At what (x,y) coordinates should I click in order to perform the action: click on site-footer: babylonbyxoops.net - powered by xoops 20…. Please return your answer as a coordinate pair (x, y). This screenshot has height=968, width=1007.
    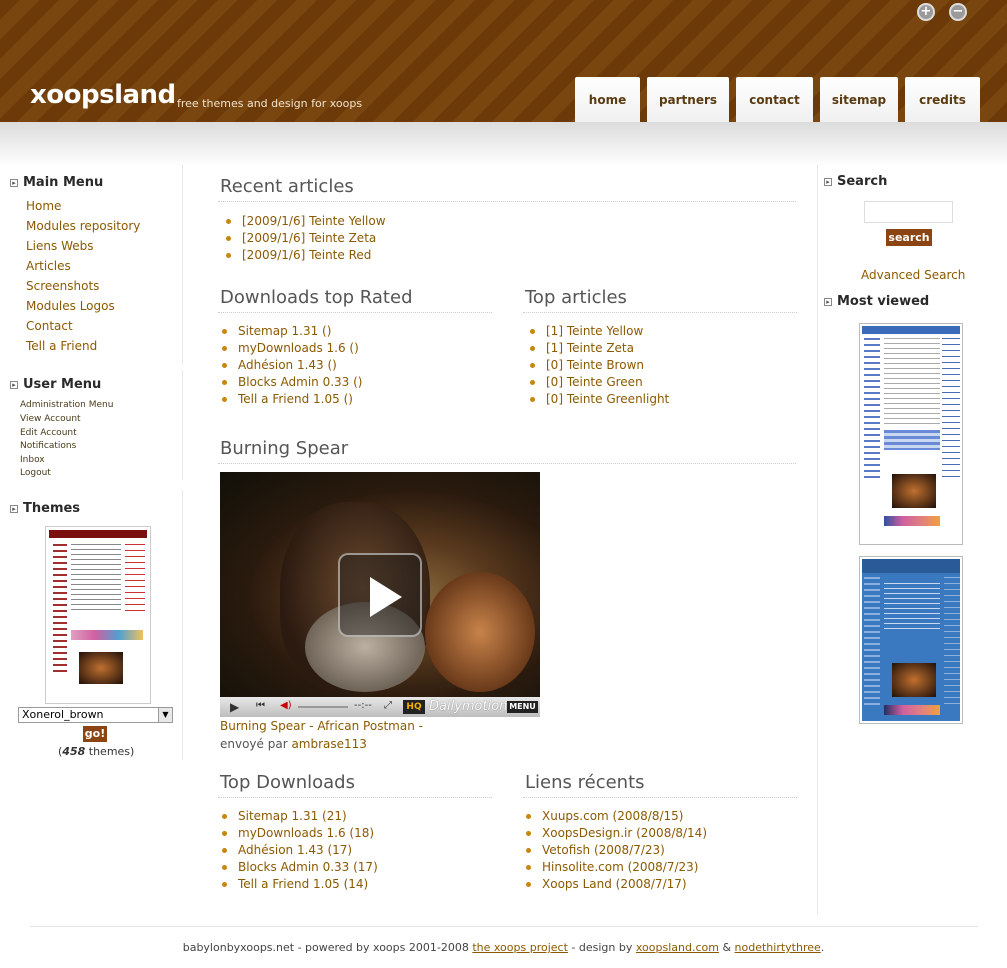
    Looking at the image, I should click on (503, 947).